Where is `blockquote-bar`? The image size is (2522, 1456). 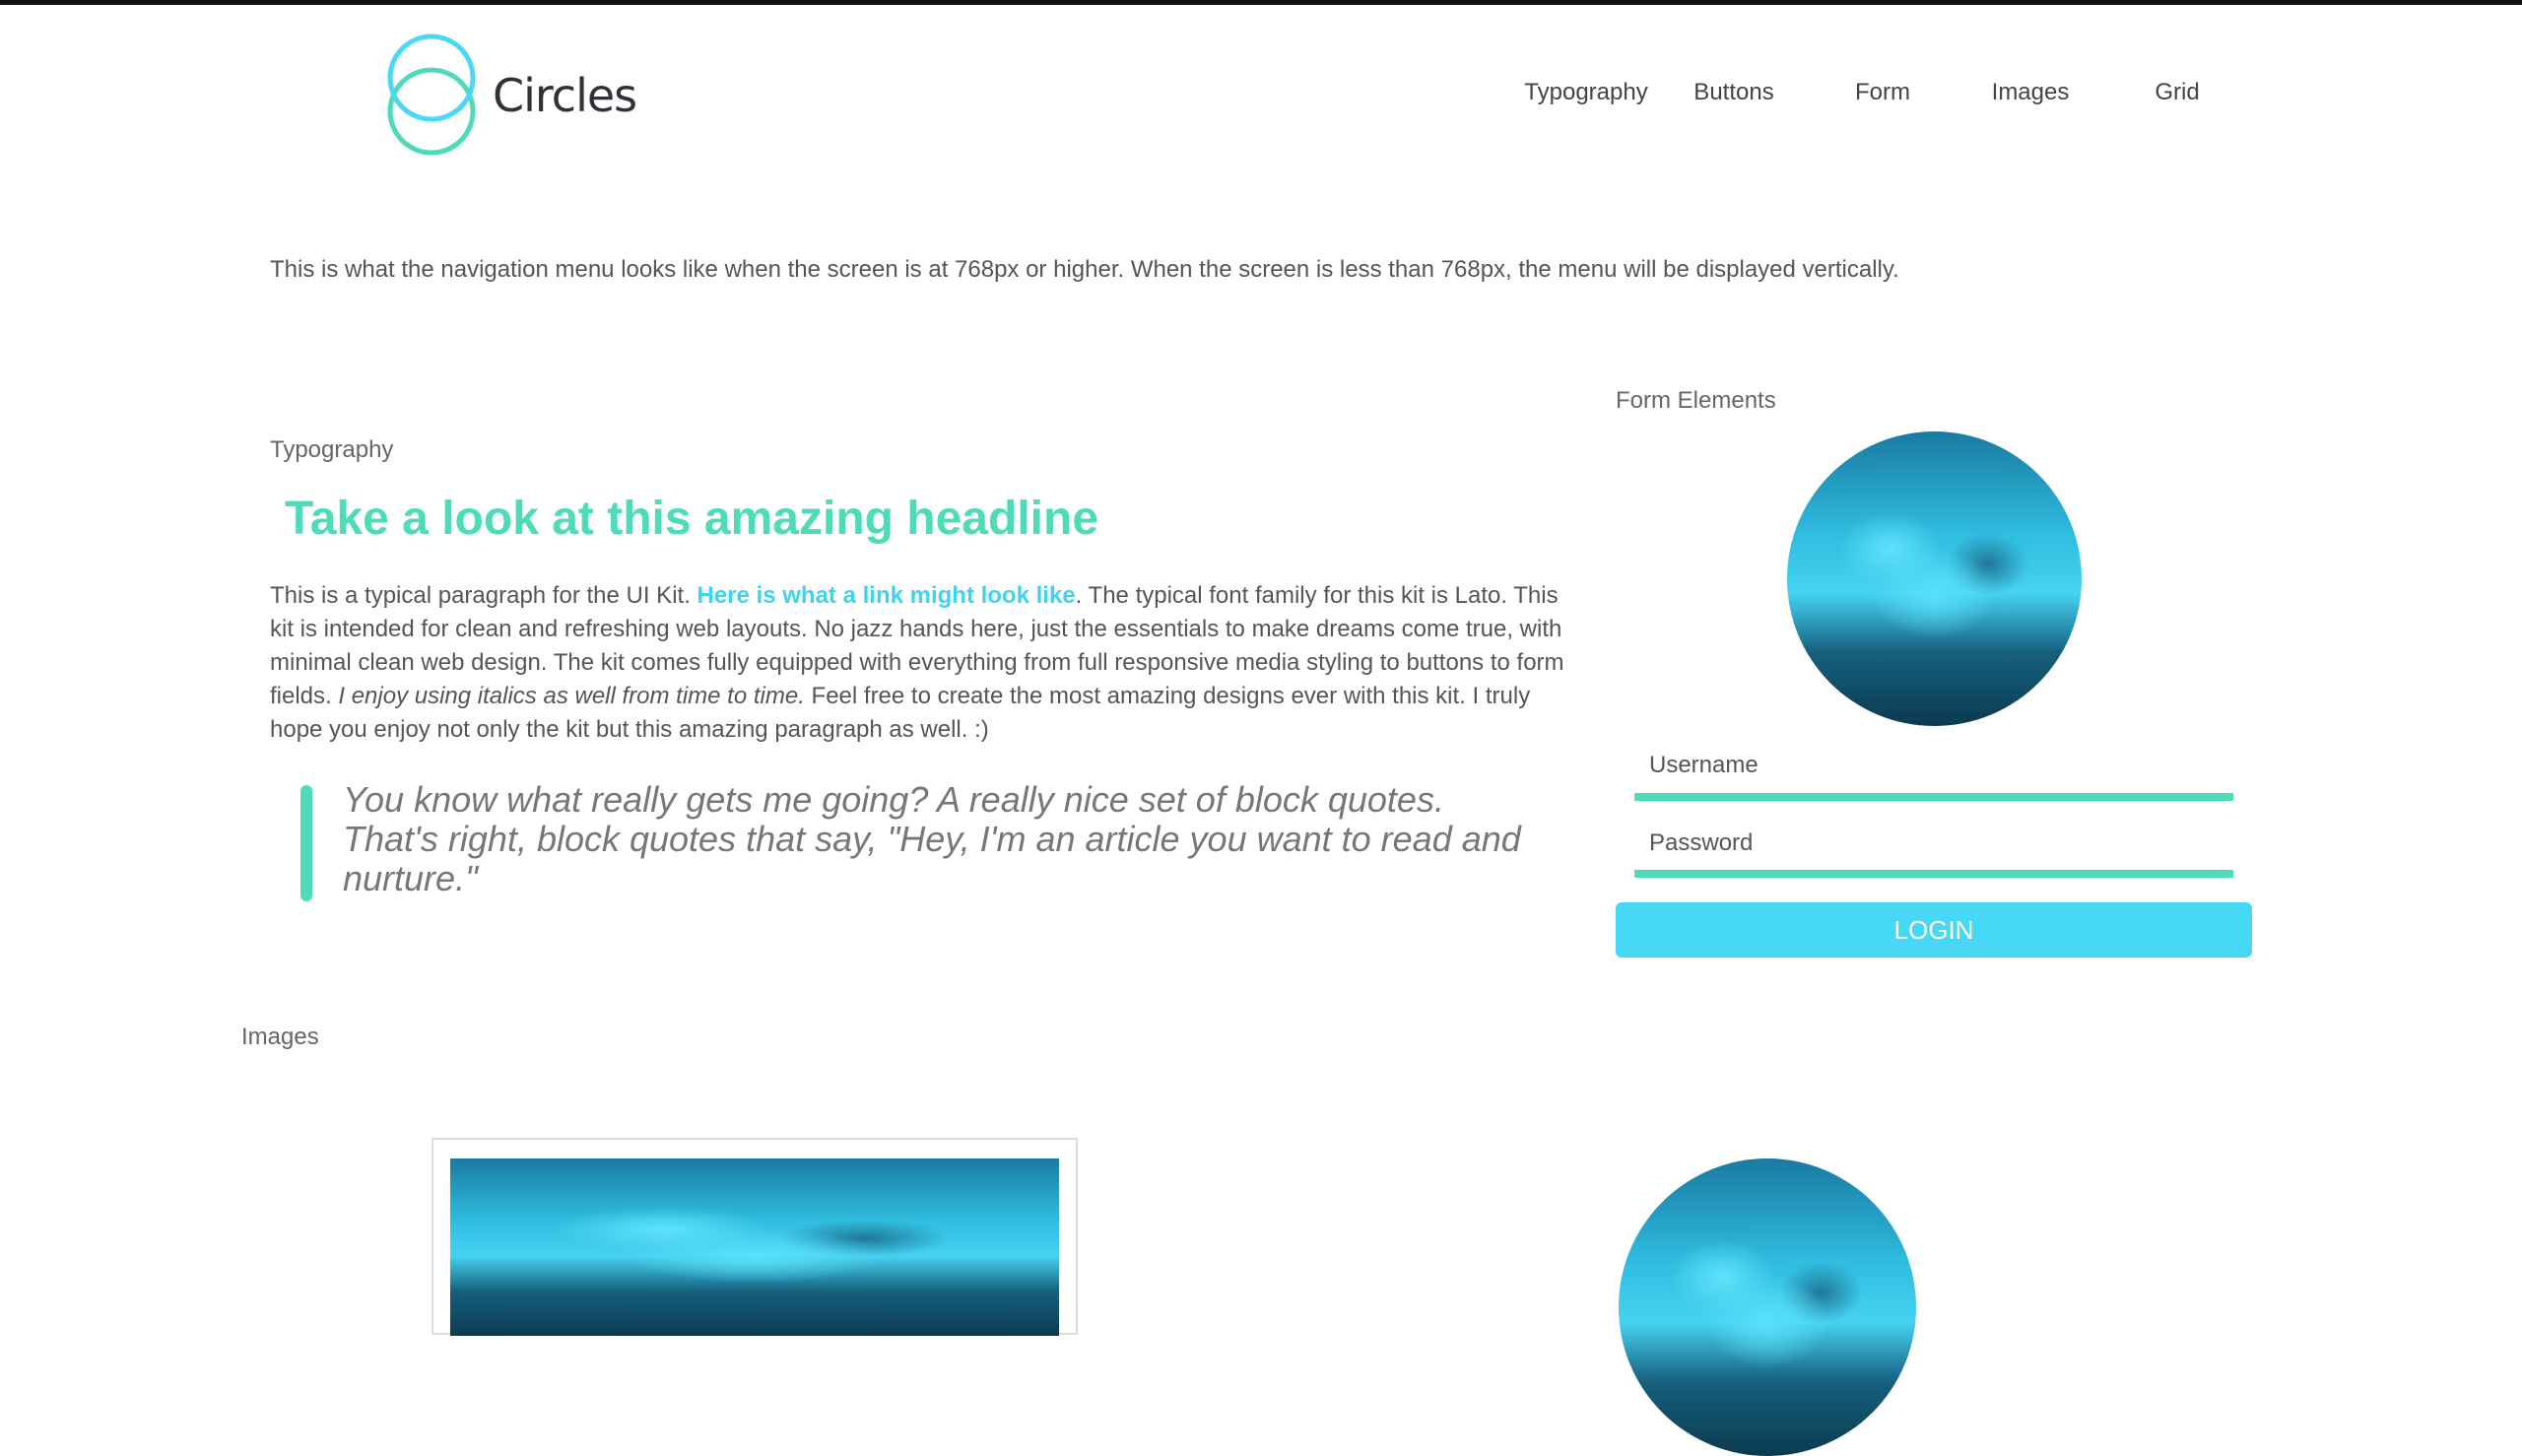 blockquote-bar is located at coordinates (306, 843).